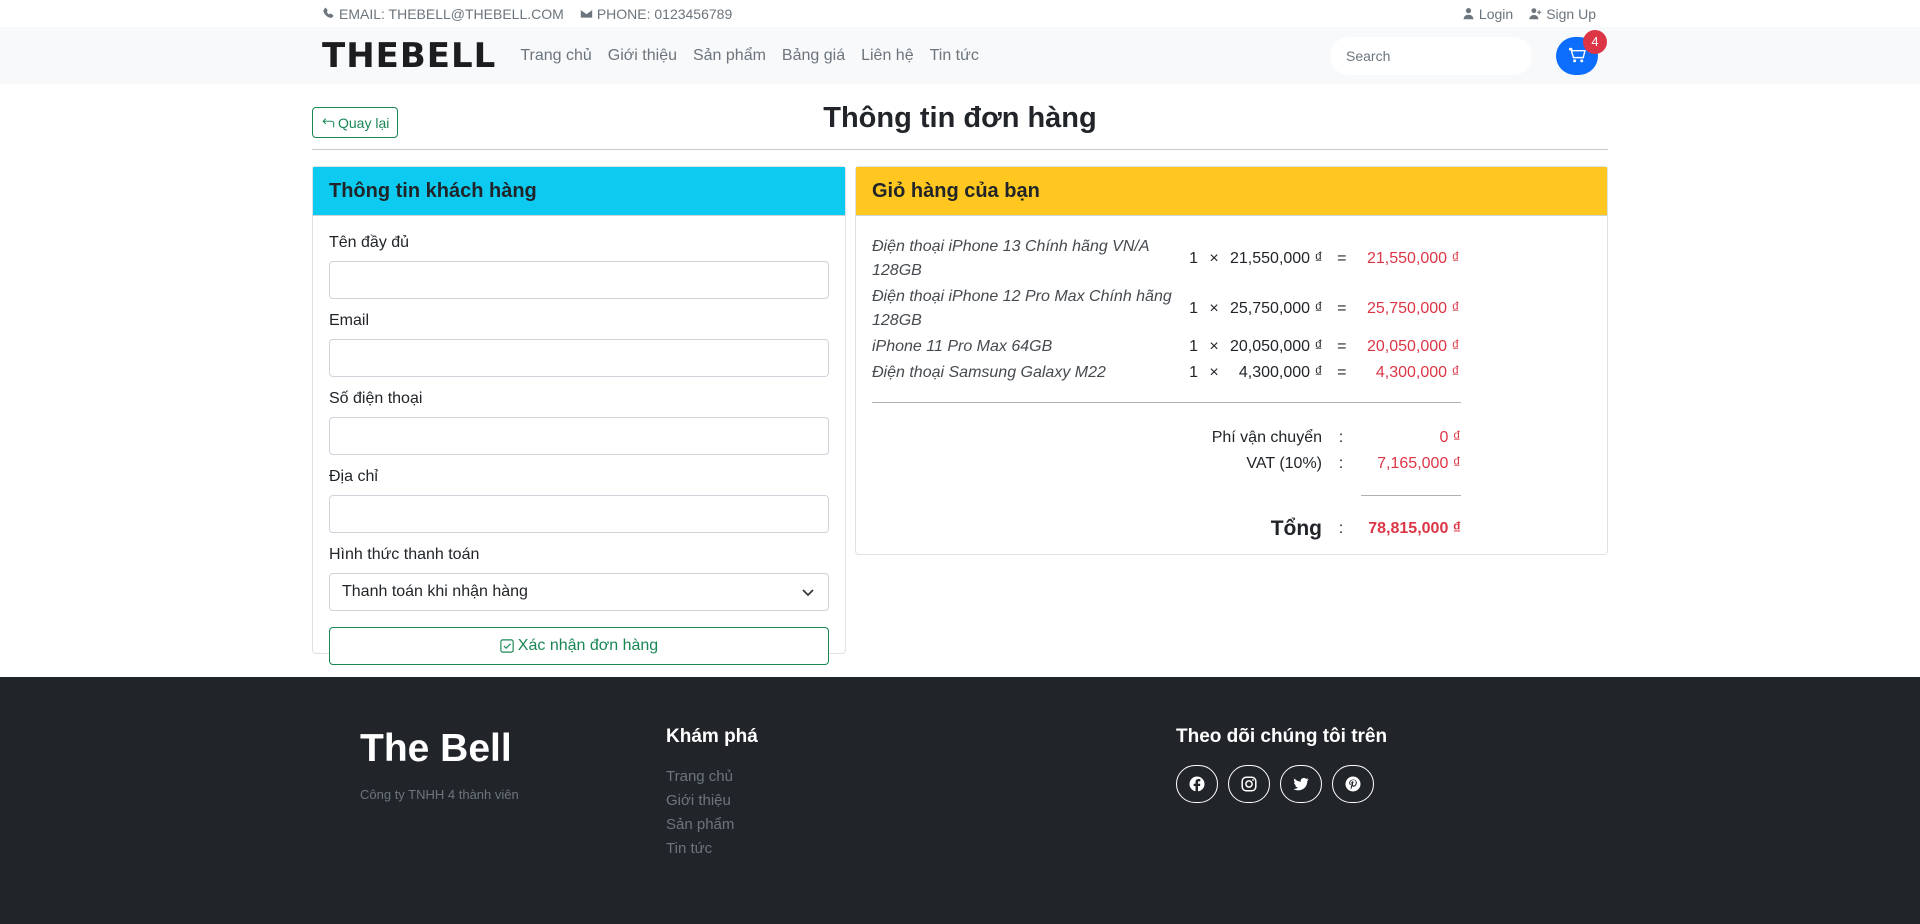  Describe the element at coordinates (808, 593) in the screenshot. I see `chevron-down-icon` at that location.